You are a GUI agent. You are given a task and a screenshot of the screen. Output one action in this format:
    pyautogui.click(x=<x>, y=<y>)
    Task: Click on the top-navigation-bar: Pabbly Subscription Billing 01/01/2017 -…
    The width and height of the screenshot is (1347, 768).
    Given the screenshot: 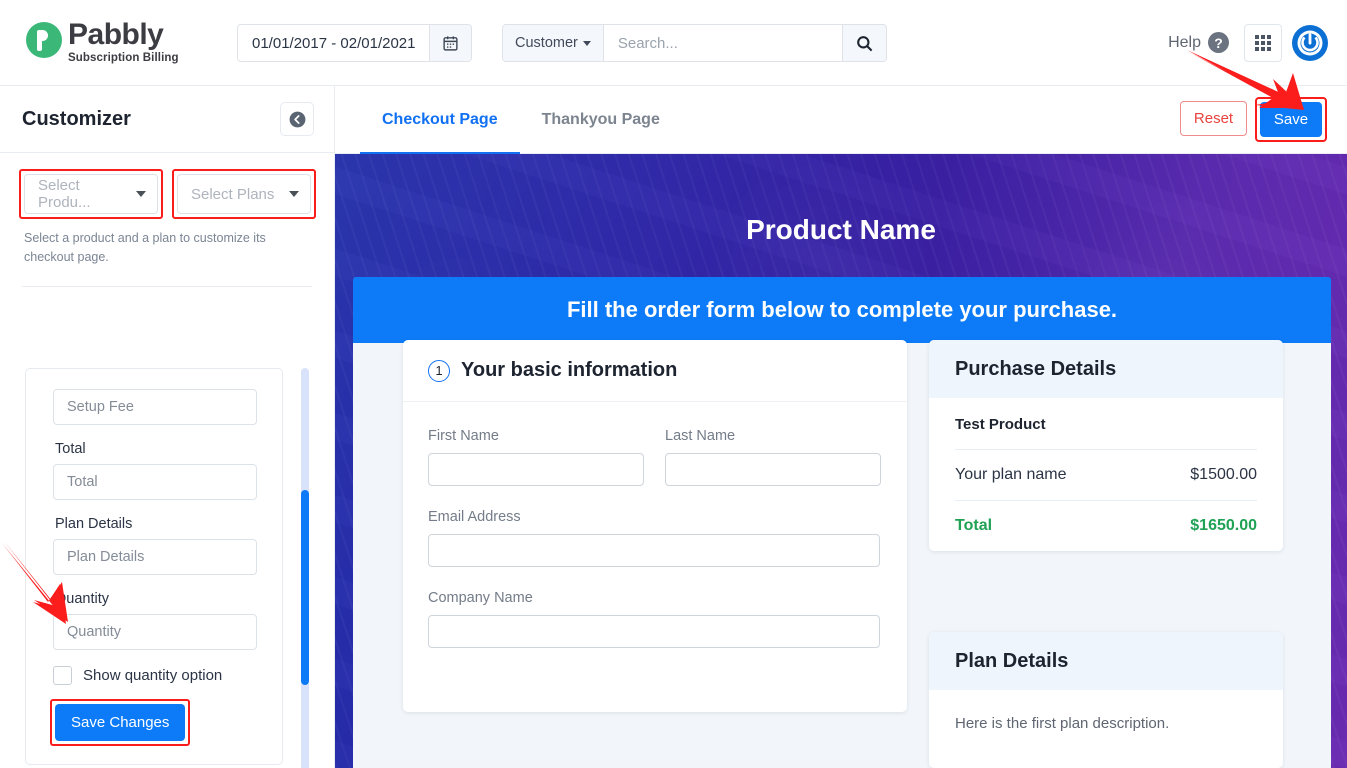 What is the action you would take?
    pyautogui.click(x=673, y=43)
    